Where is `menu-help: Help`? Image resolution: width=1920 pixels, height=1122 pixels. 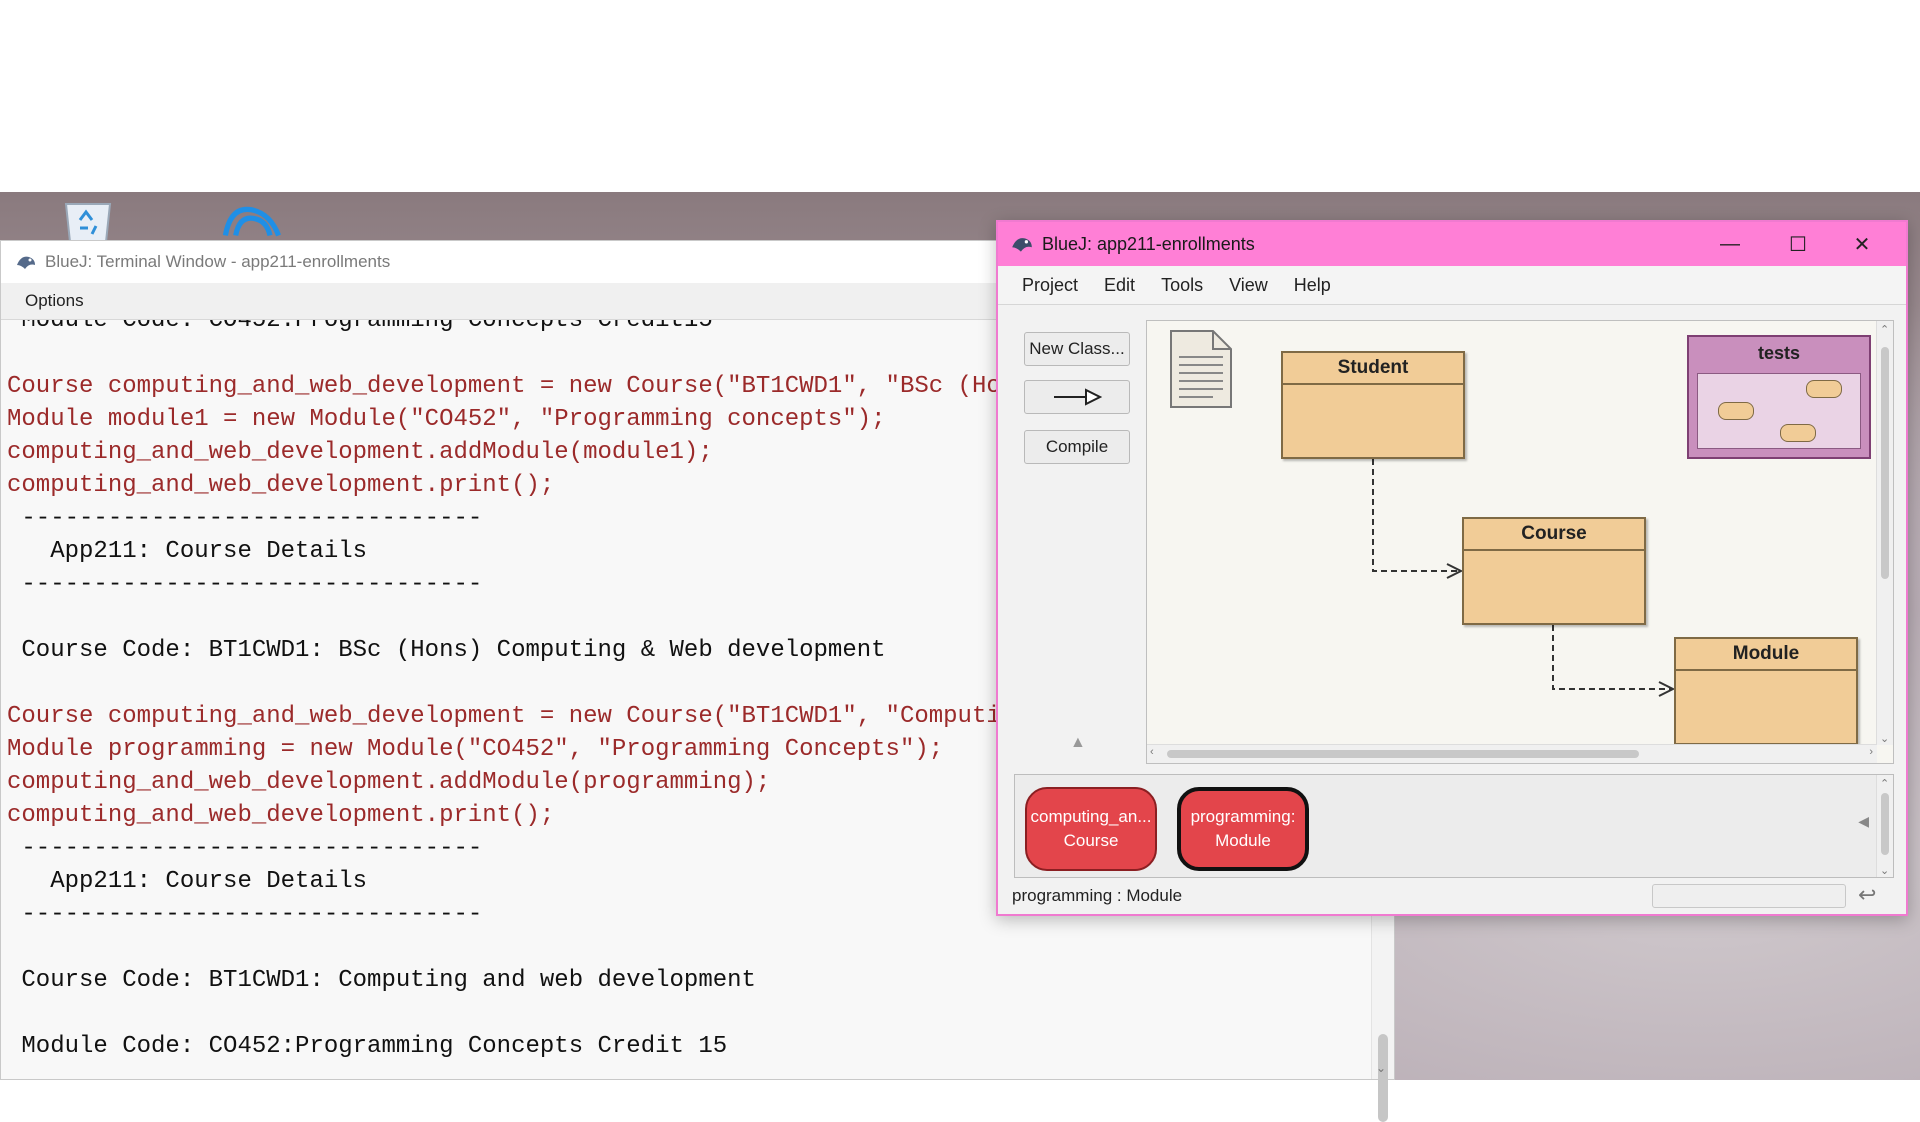
menu-help: Help is located at coordinates (1312, 285).